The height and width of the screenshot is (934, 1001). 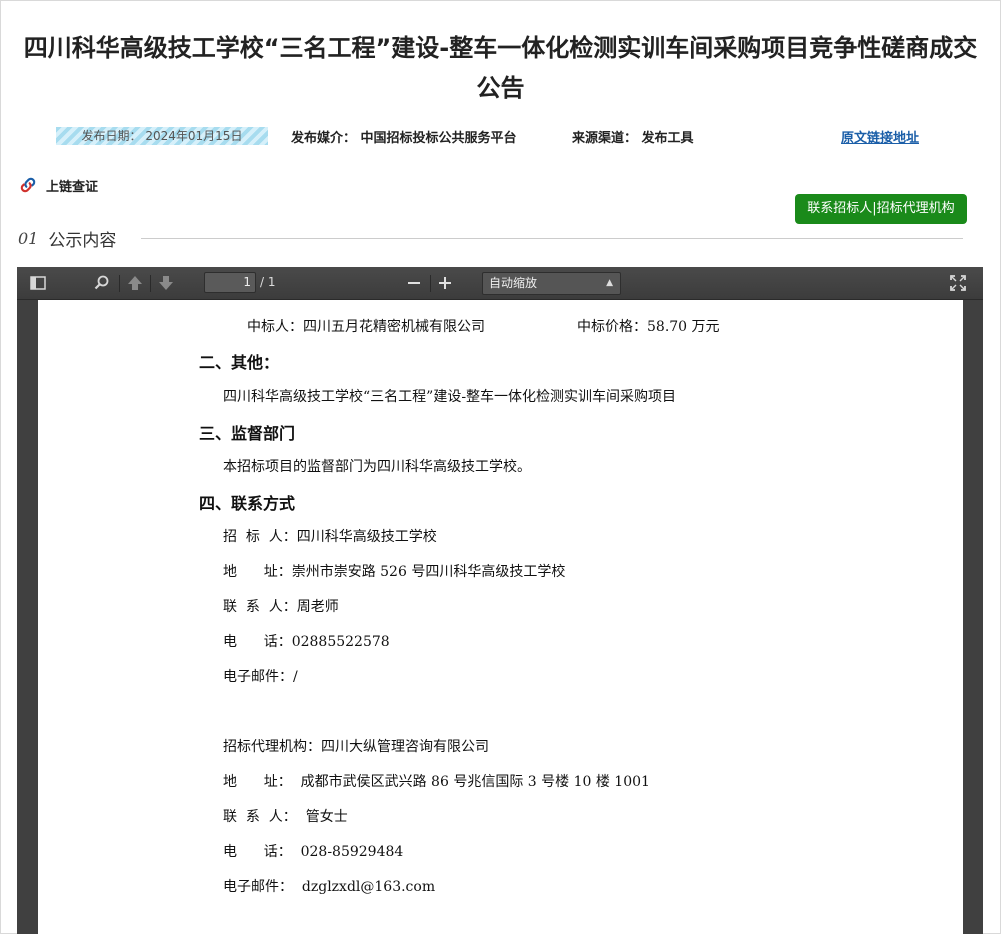 What do you see at coordinates (285, 817) in the screenshot?
I see `agency-contact: 联 系 人： 管女士` at bounding box center [285, 817].